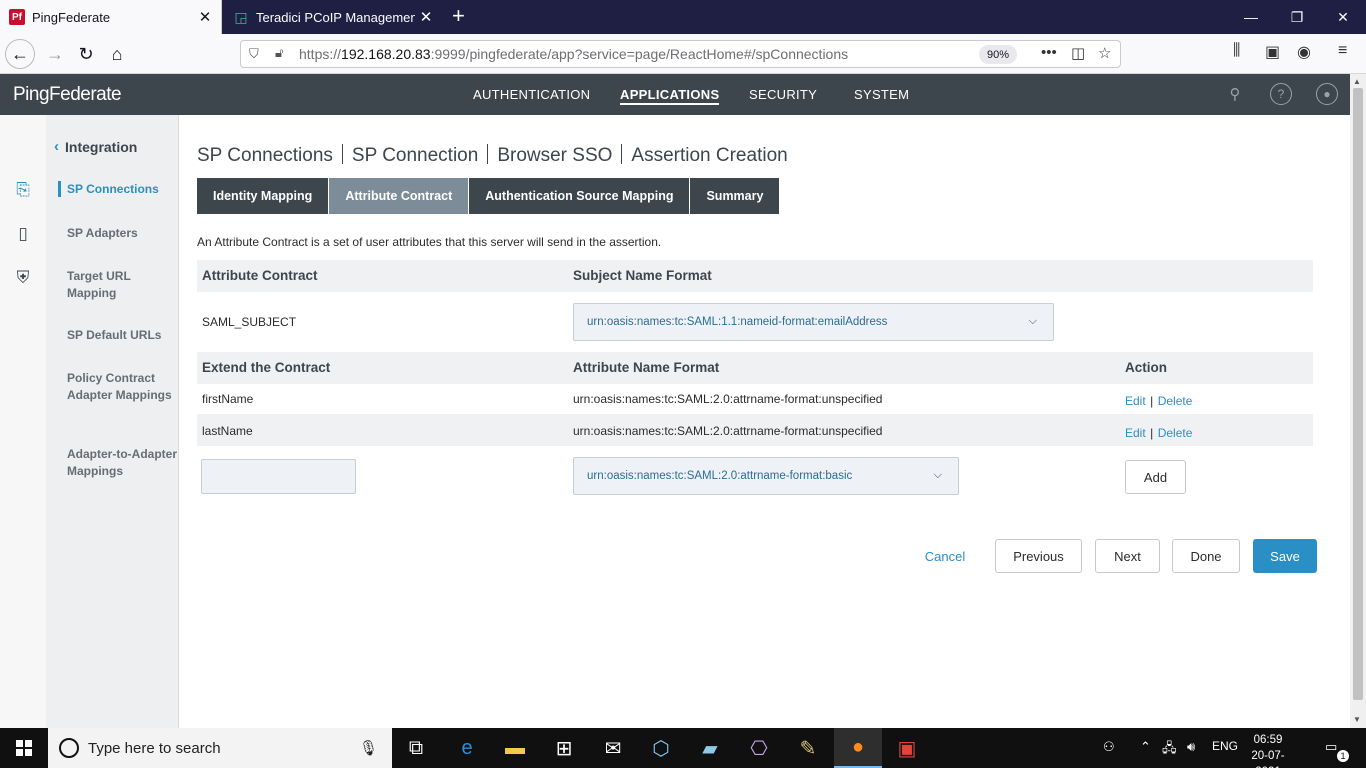  Describe the element at coordinates (1331, 747) in the screenshot. I see `action-center-icon: ▭` at that location.